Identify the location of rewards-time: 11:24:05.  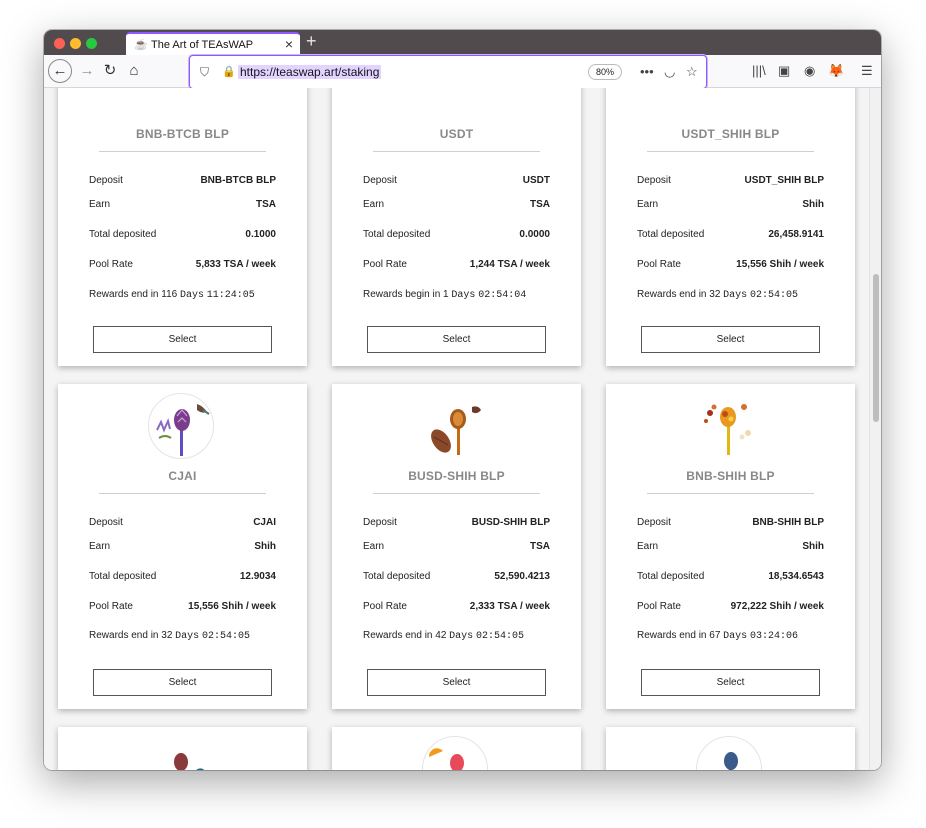
(230, 295).